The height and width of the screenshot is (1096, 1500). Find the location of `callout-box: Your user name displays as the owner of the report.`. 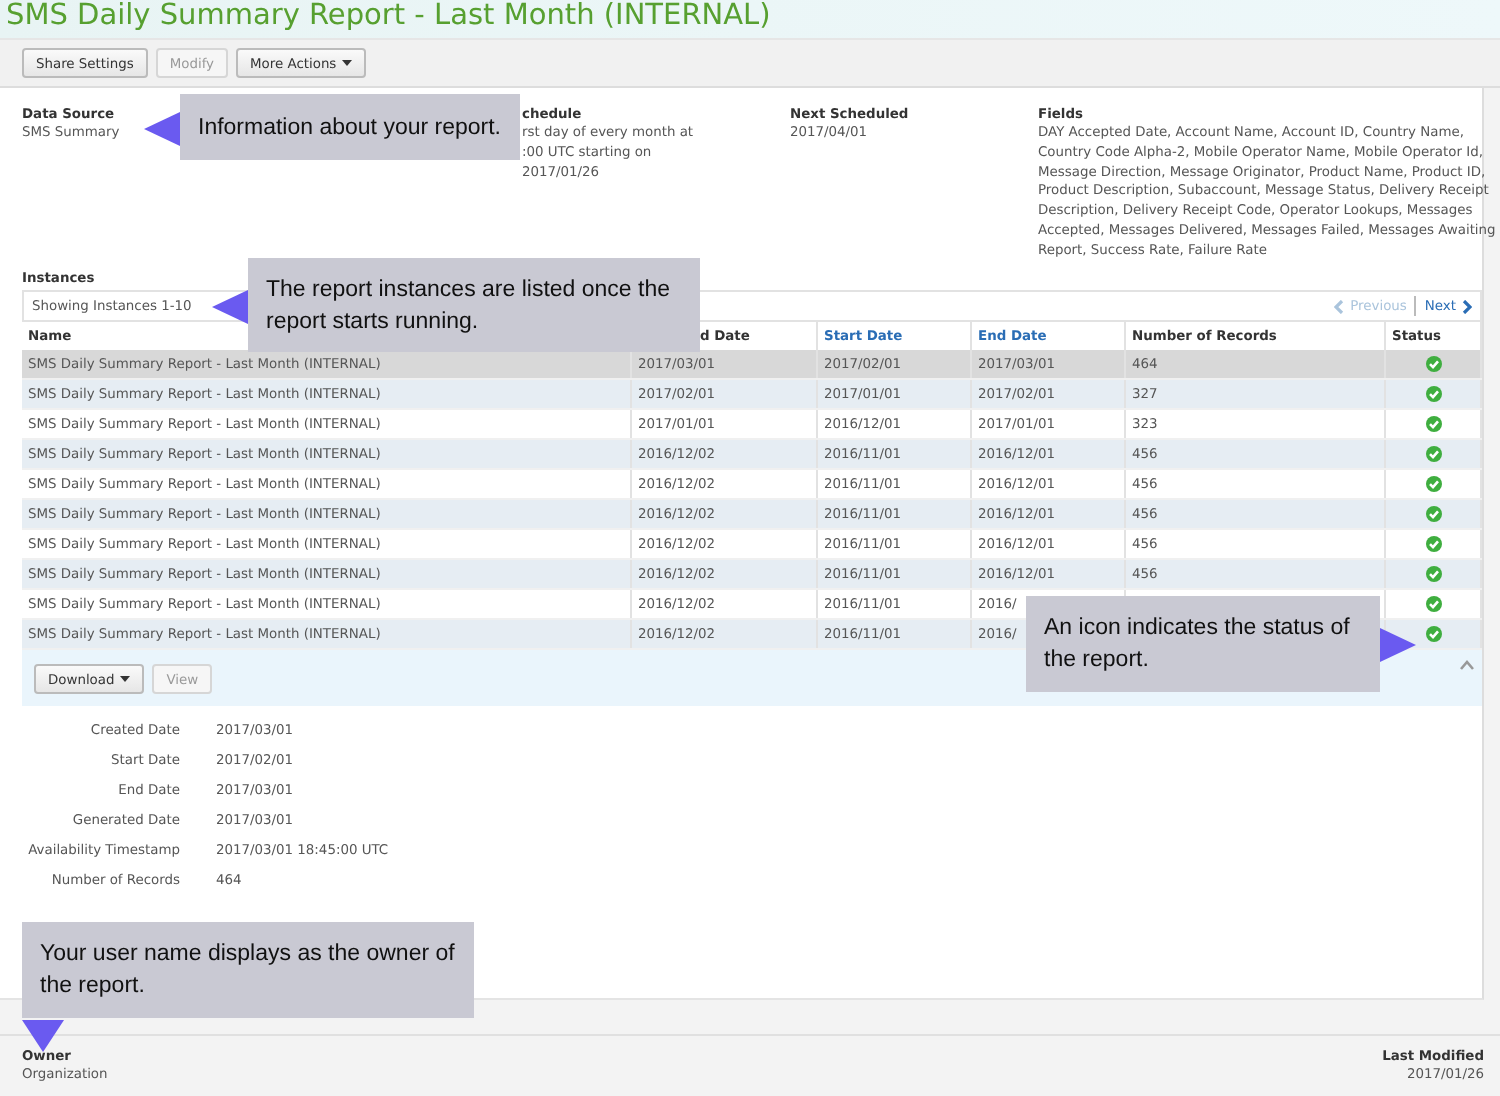

callout-box: Your user name displays as the owner of the report. is located at coordinates (248, 970).